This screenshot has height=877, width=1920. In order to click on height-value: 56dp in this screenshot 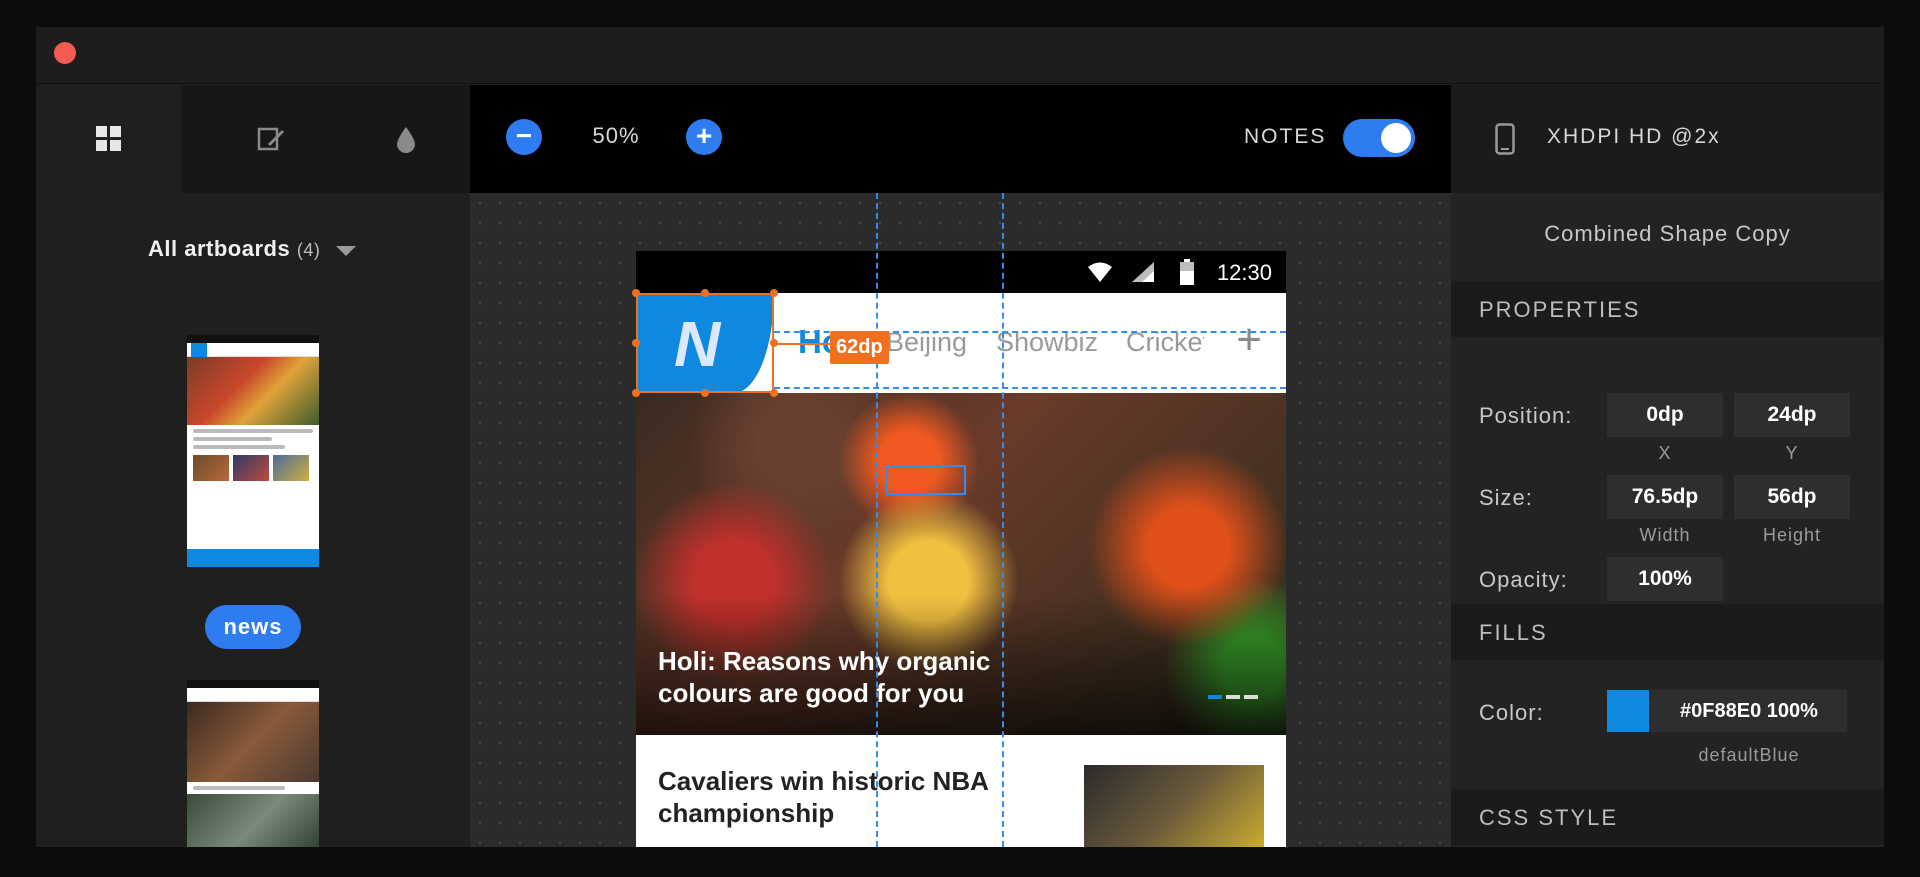, I will do `click(1792, 497)`.